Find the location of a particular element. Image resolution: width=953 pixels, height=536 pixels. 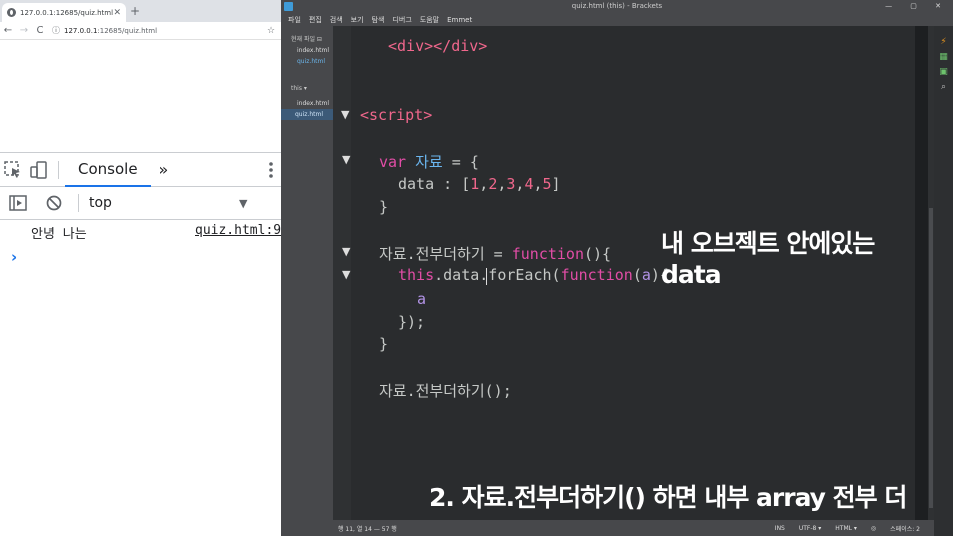

menu-file: 파일 is located at coordinates (294, 20).